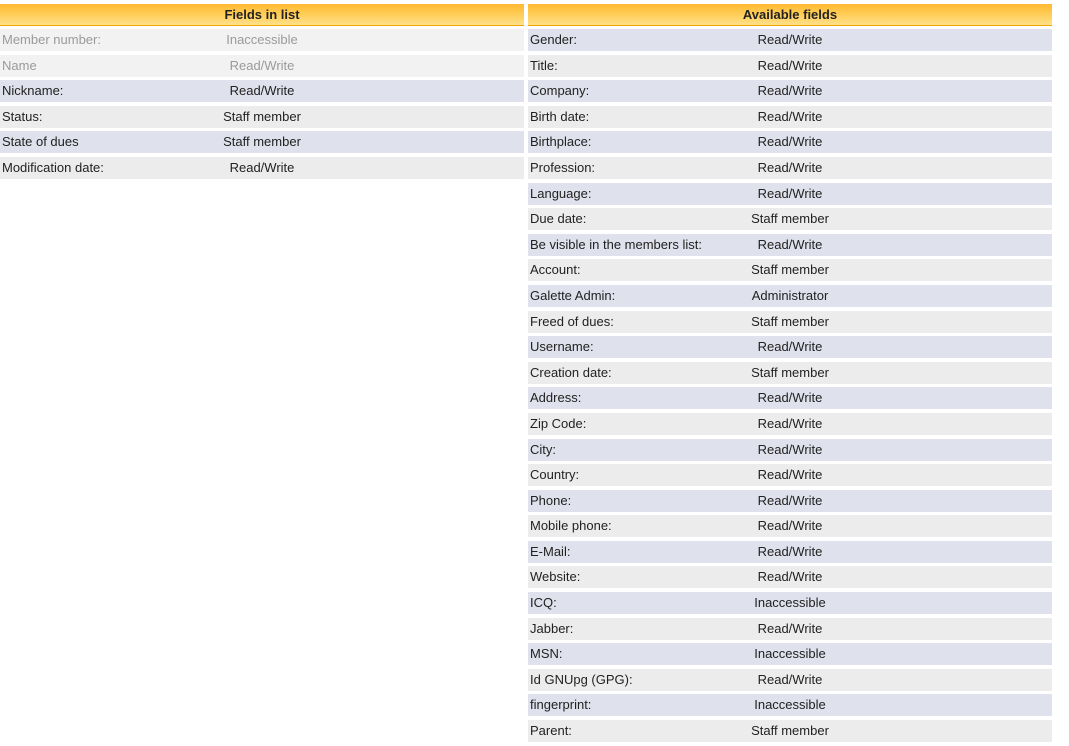 The height and width of the screenshot is (746, 1069). Describe the element at coordinates (560, 91) in the screenshot. I see `field-label: Company:` at that location.